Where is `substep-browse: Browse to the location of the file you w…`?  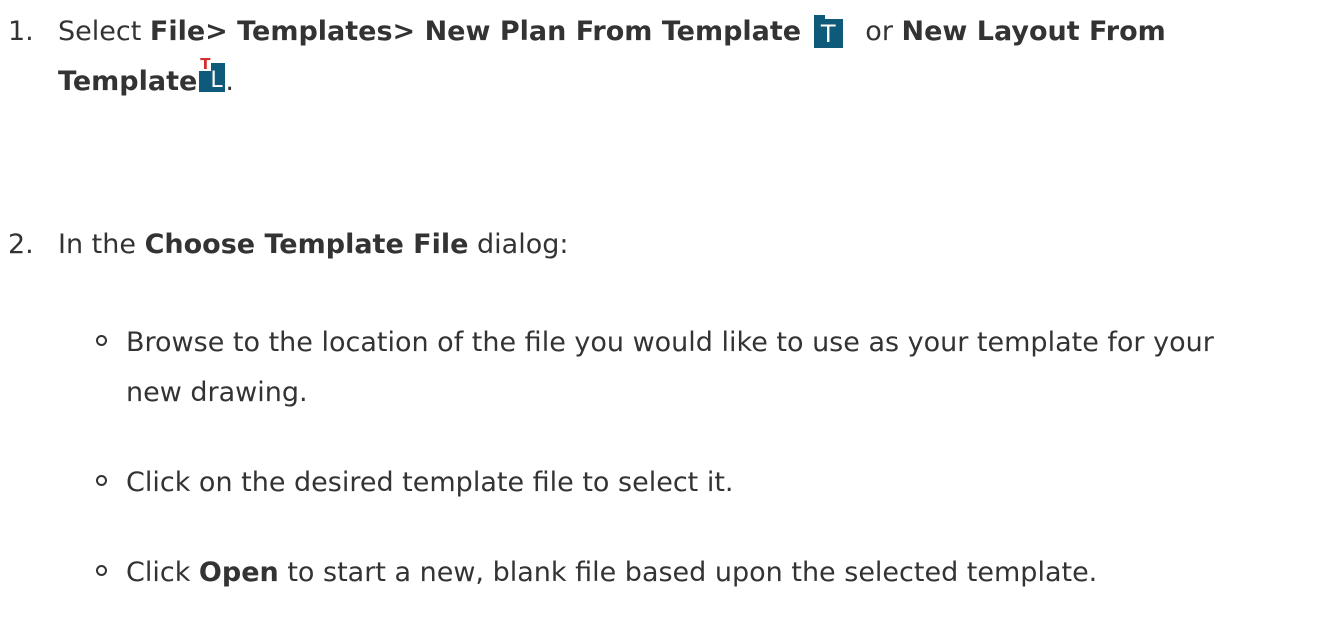 substep-browse: Browse to the location of the file you w… is located at coordinates (711, 368).